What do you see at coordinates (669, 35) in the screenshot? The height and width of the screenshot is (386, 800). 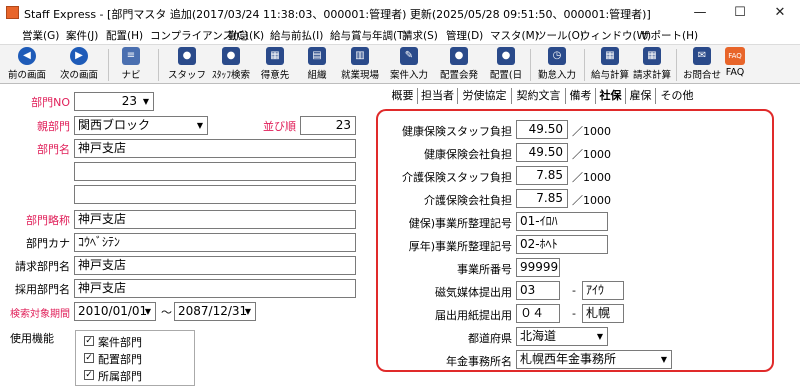 I see `menu-support: サポート(H)` at bounding box center [669, 35].